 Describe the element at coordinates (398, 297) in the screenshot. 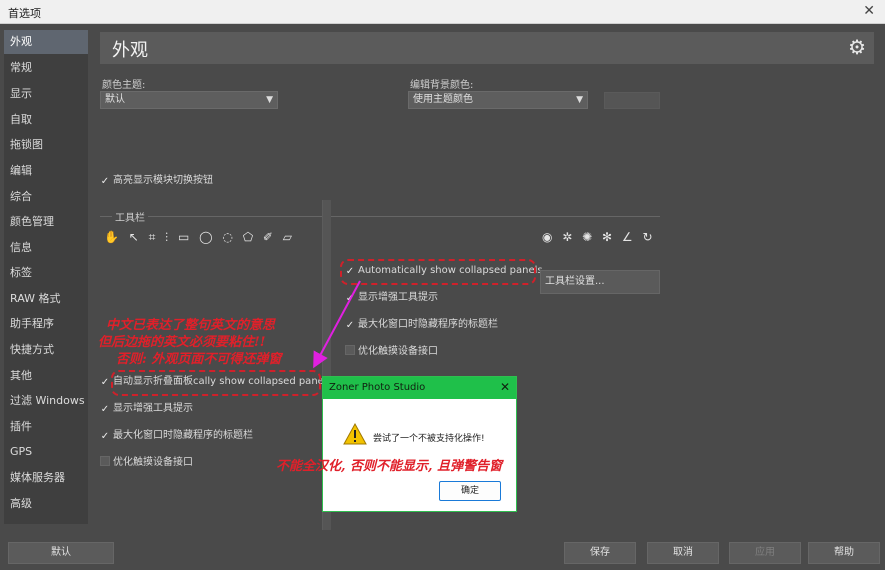

I see `enhanced-tooltips-label-right: 显示增强工具提示` at that location.